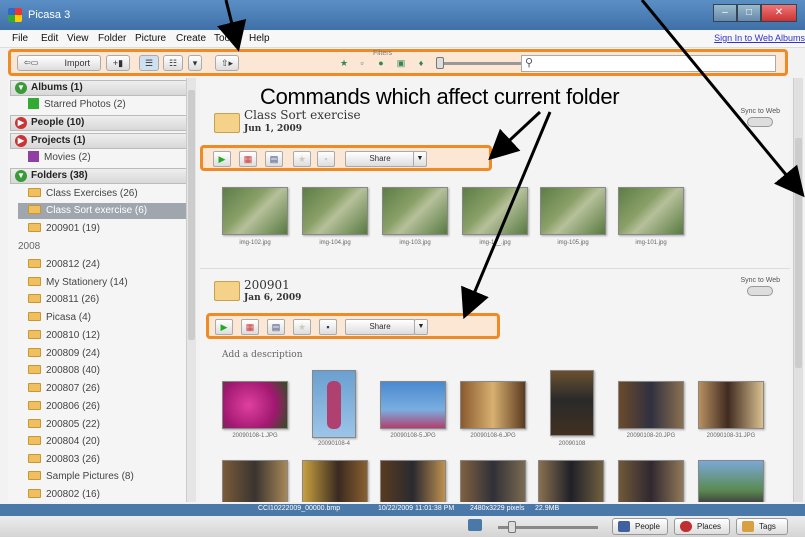 The width and height of the screenshot is (805, 537). What do you see at coordinates (64, 407) in the screenshot?
I see `folder-item: 200806 (26)` at bounding box center [64, 407].